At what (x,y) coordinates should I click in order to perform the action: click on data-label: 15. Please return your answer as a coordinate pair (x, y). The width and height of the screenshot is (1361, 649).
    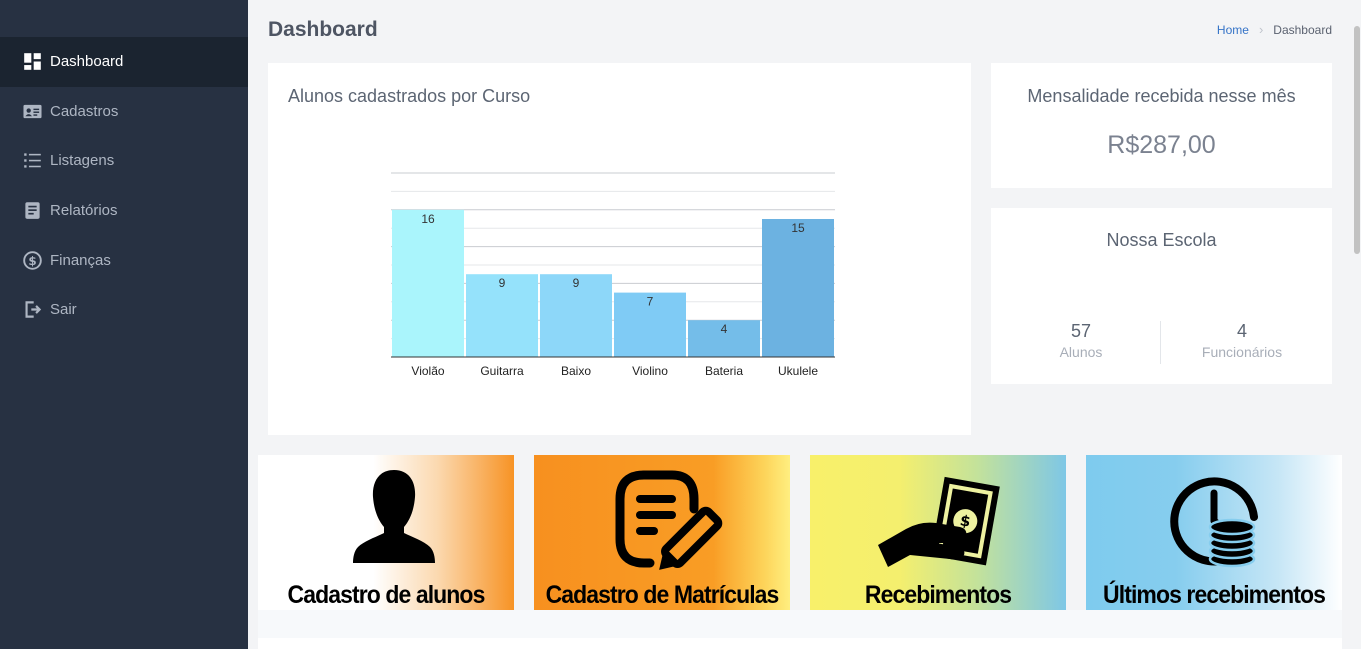
    Looking at the image, I should click on (798, 228).